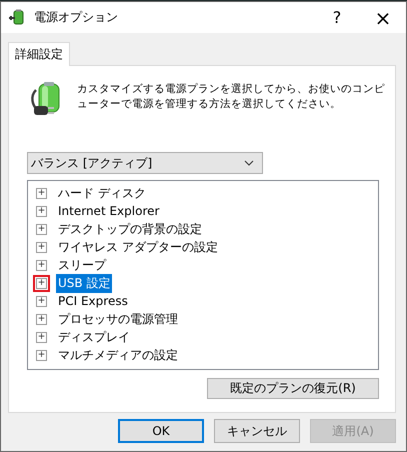 This screenshot has height=452, width=407. Describe the element at coordinates (93, 301) in the screenshot. I see `tree-item: PCI Express` at that location.